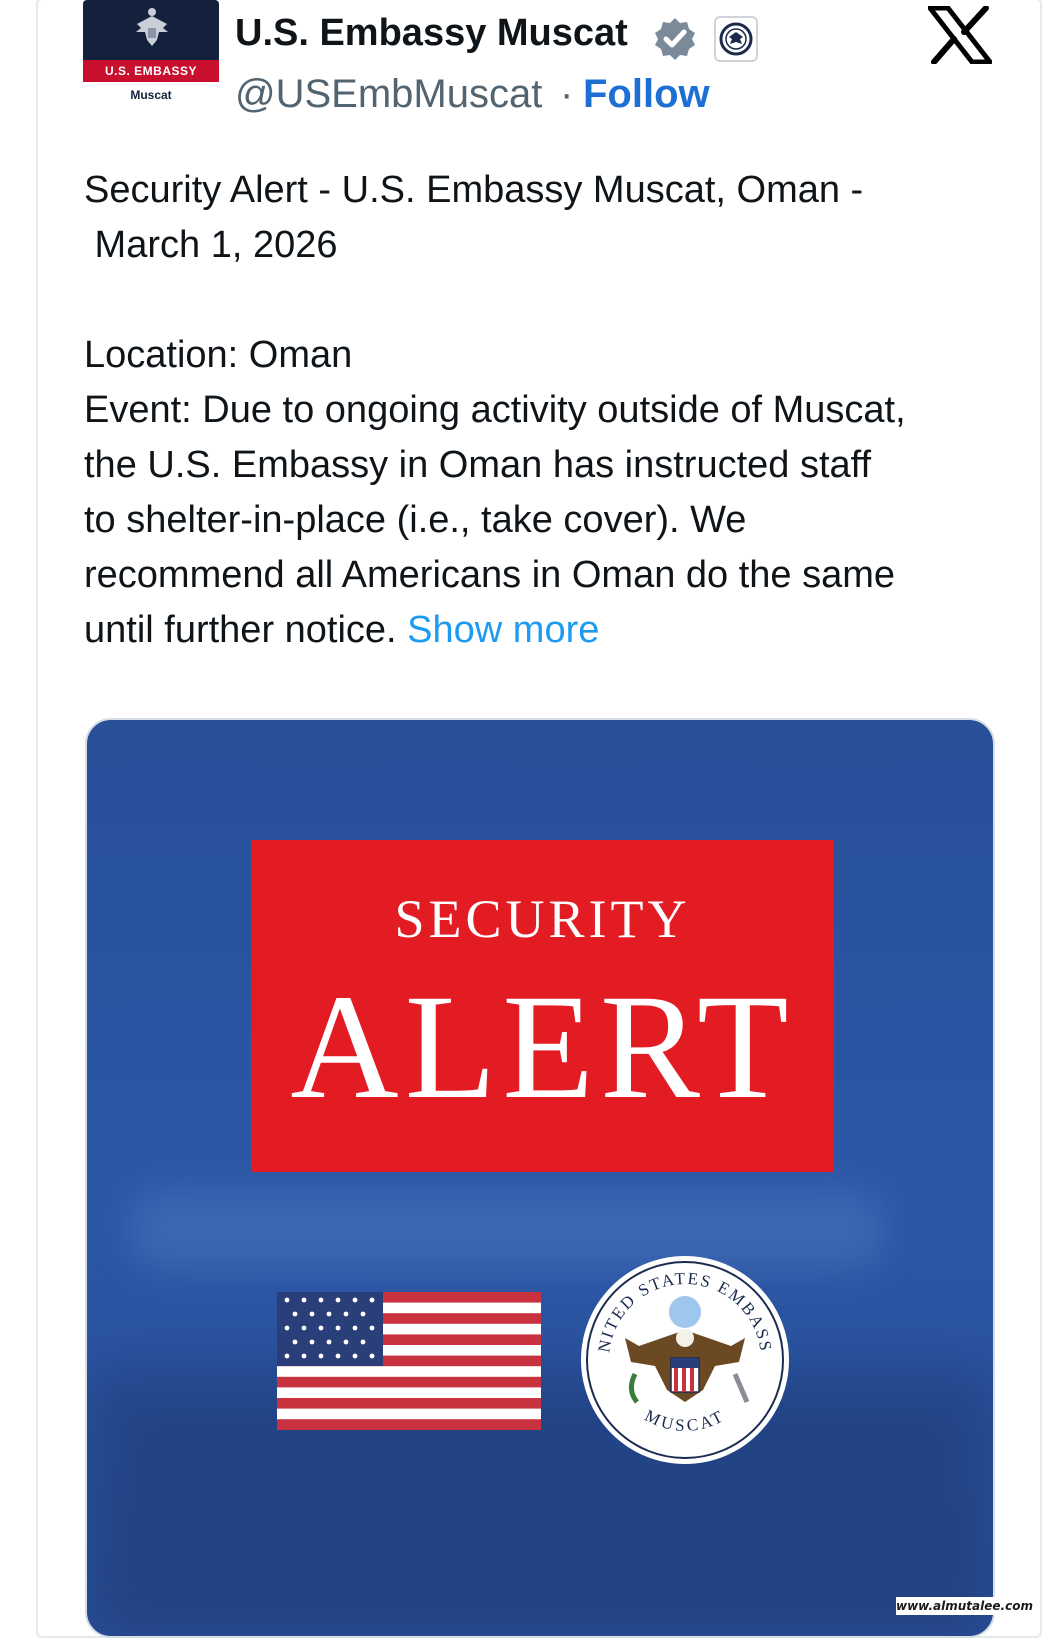 Image resolution: width=1058 pixels, height=1638 pixels. I want to click on embassy-seal-icon: UNITED STATES EMBASSY MUSCAT, so click(684, 1359).